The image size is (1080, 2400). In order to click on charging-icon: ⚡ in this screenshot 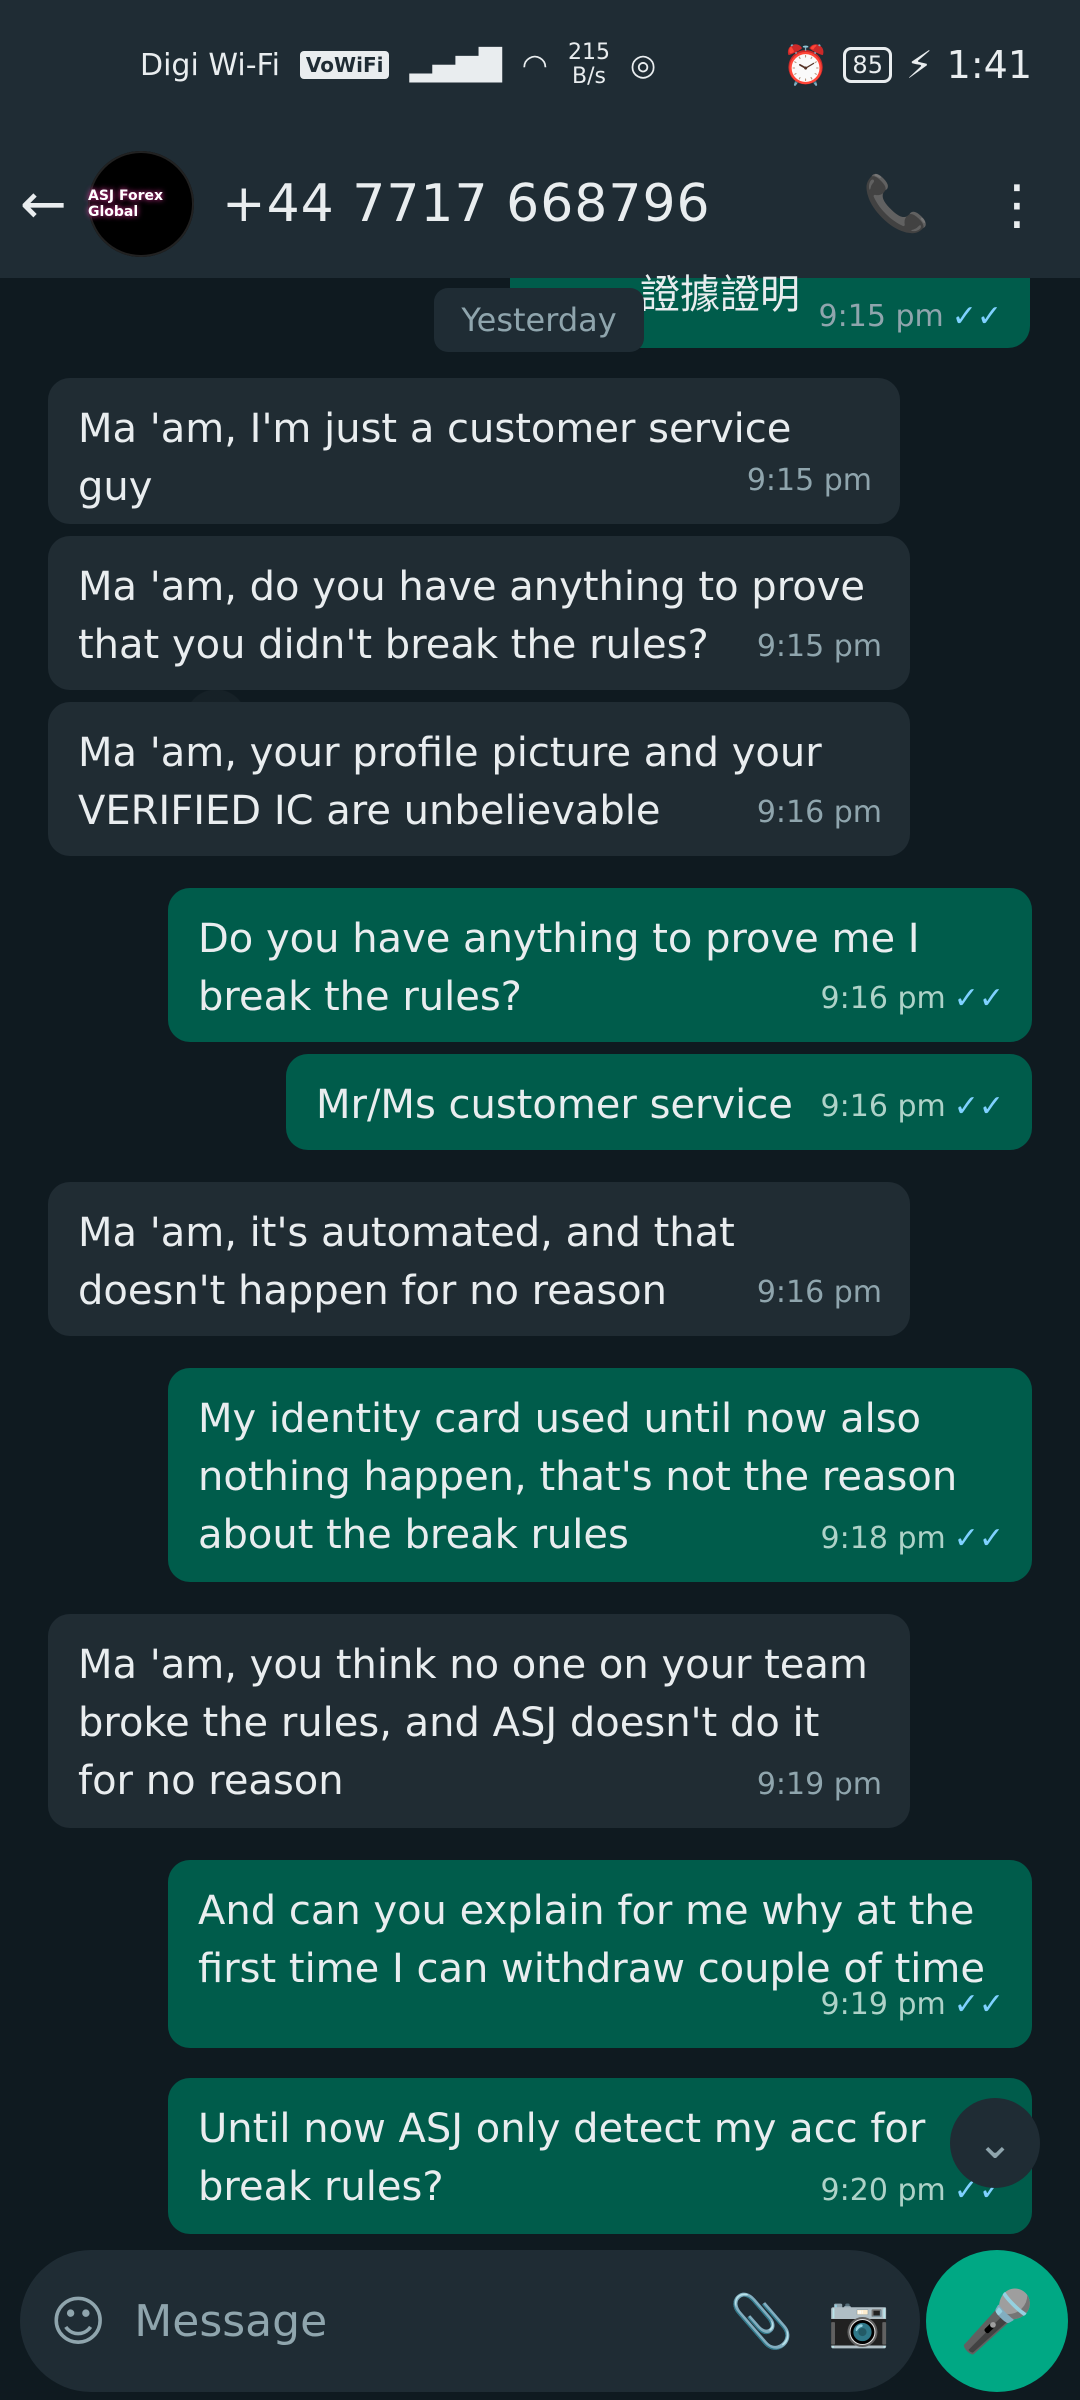, I will do `click(919, 65)`.